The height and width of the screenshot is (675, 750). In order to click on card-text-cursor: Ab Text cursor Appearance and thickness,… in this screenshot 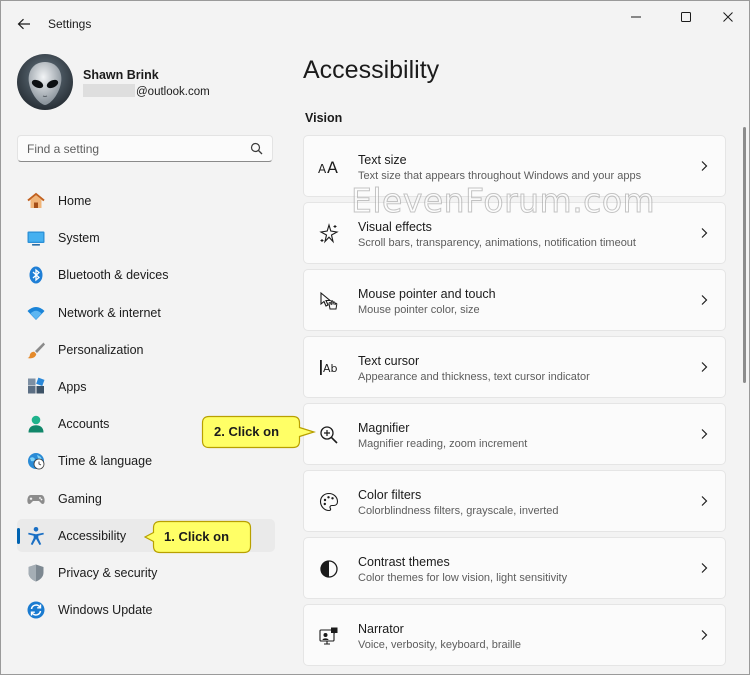, I will do `click(514, 367)`.